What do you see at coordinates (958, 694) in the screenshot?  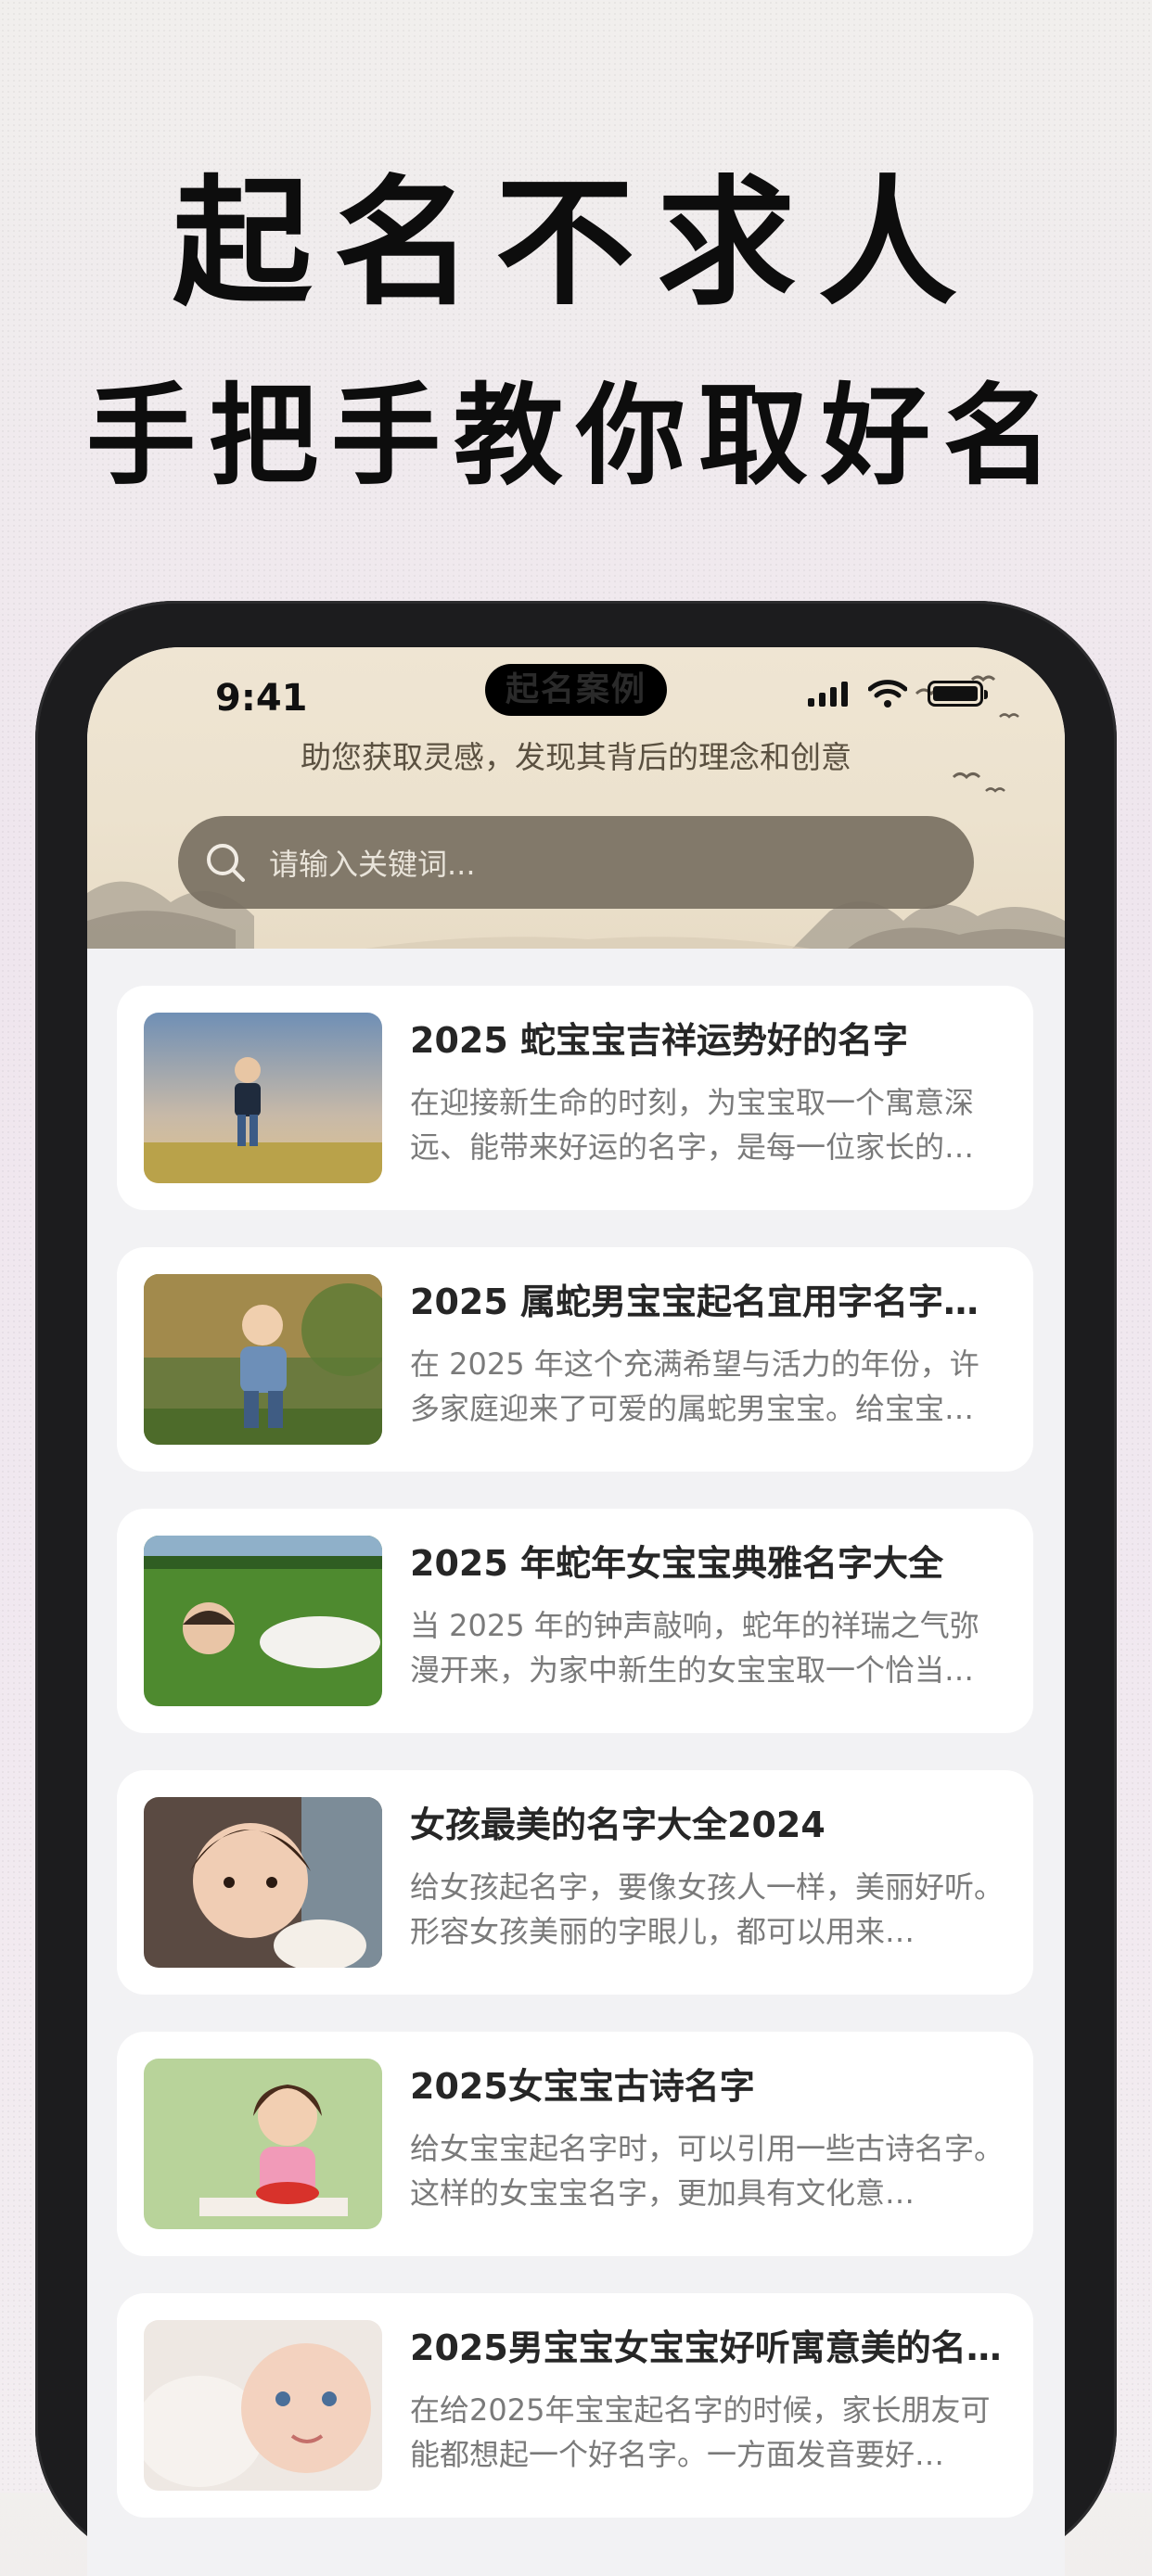 I see `battery-icon` at bounding box center [958, 694].